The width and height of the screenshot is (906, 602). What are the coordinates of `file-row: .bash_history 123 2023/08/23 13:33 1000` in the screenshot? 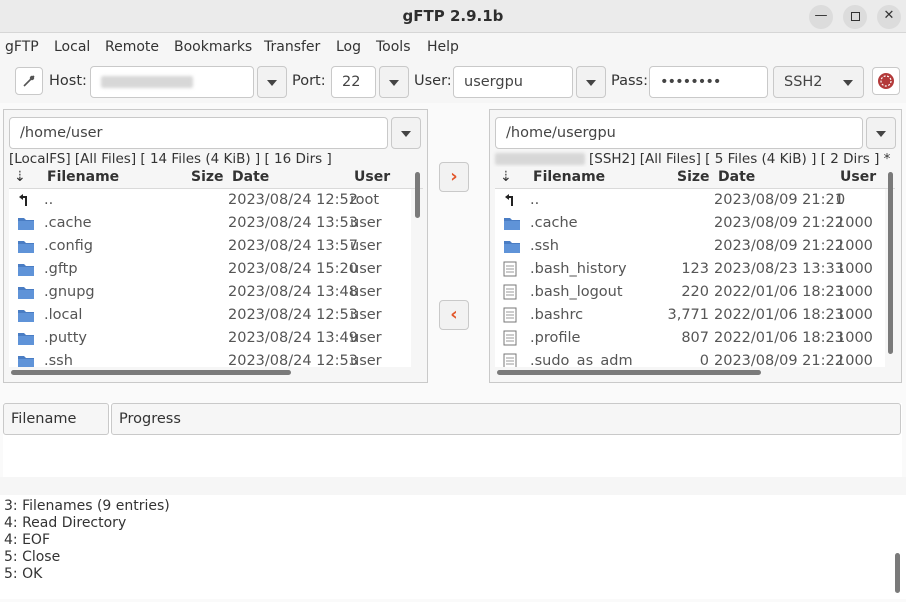 It's located at (690, 269).